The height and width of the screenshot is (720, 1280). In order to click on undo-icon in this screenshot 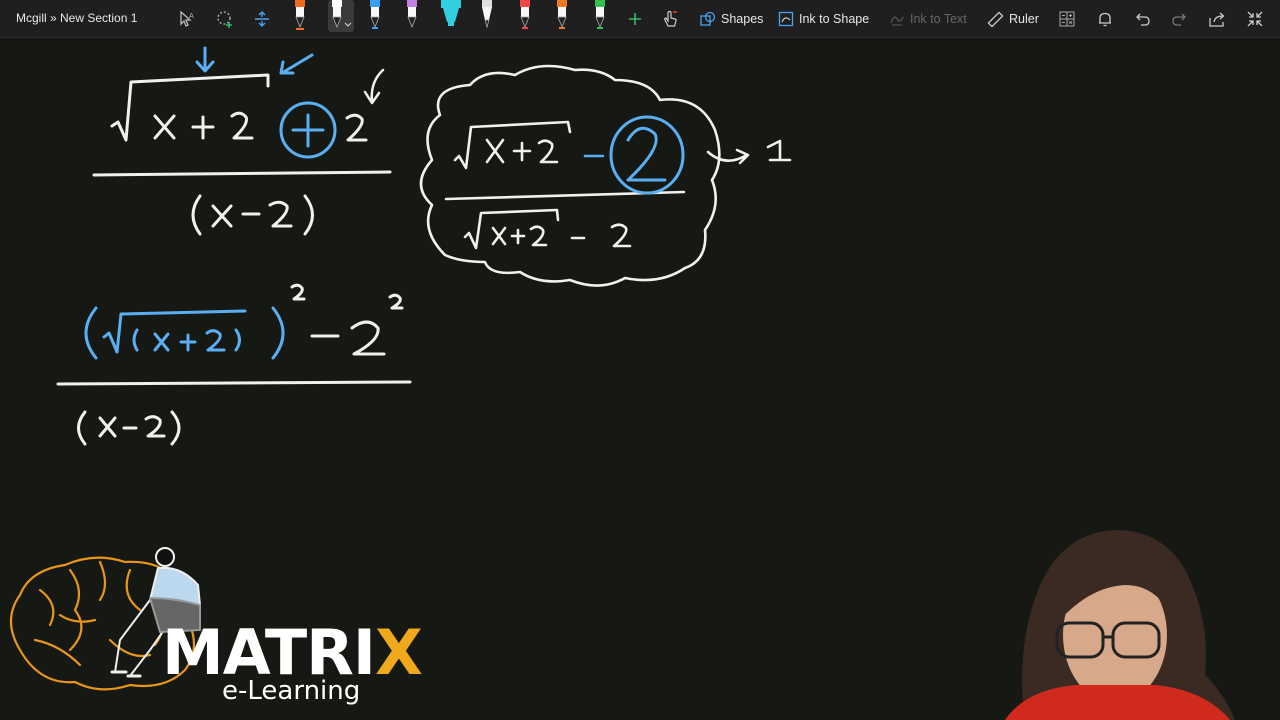, I will do `click(1142, 19)`.